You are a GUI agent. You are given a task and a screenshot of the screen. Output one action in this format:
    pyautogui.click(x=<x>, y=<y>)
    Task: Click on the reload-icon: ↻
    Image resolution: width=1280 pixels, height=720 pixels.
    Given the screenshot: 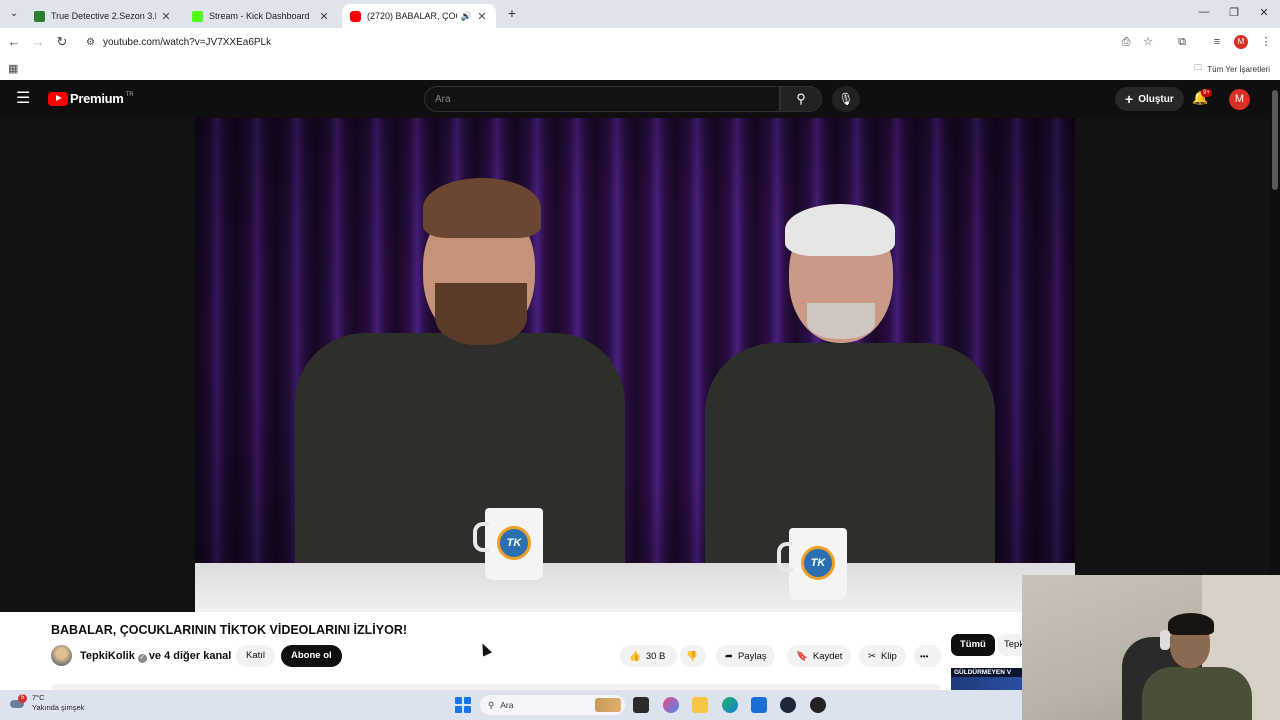 What is the action you would take?
    pyautogui.click(x=62, y=42)
    